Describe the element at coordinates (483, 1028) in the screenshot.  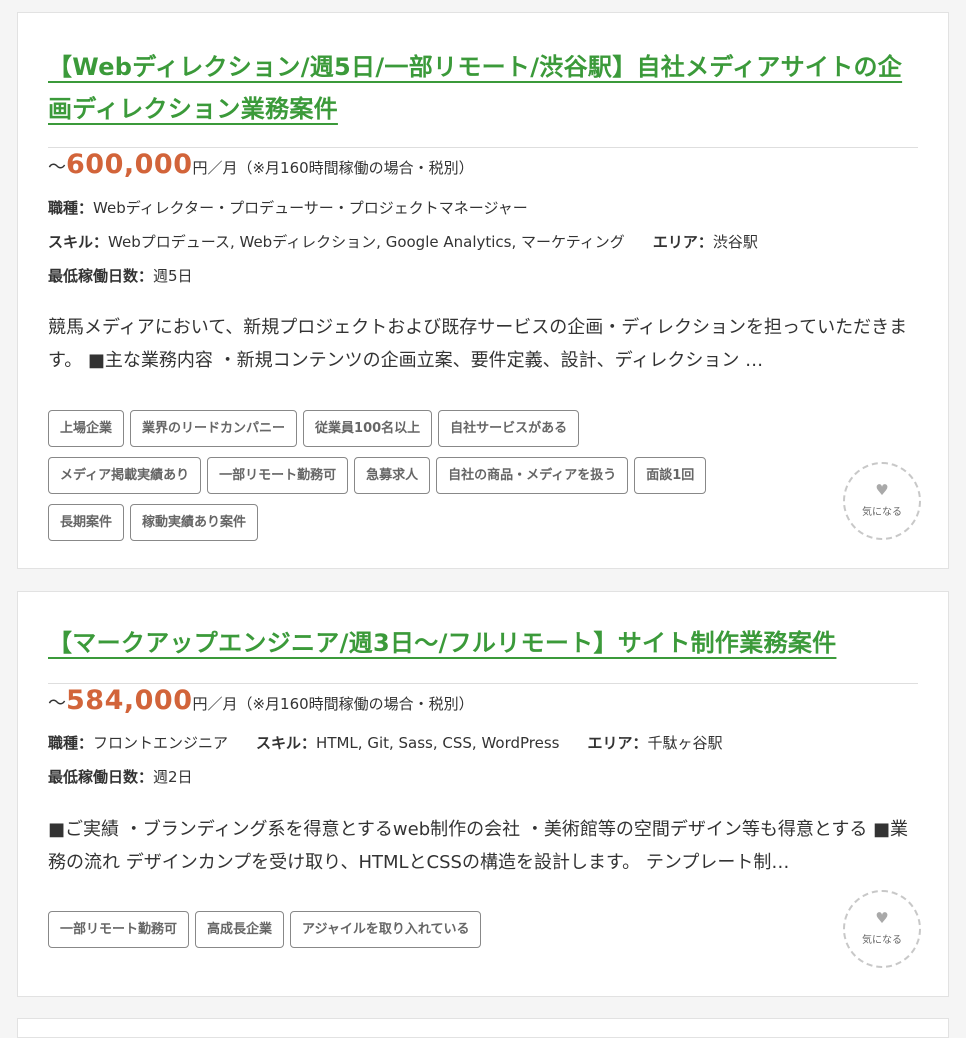
I see `job-card-partial` at that location.